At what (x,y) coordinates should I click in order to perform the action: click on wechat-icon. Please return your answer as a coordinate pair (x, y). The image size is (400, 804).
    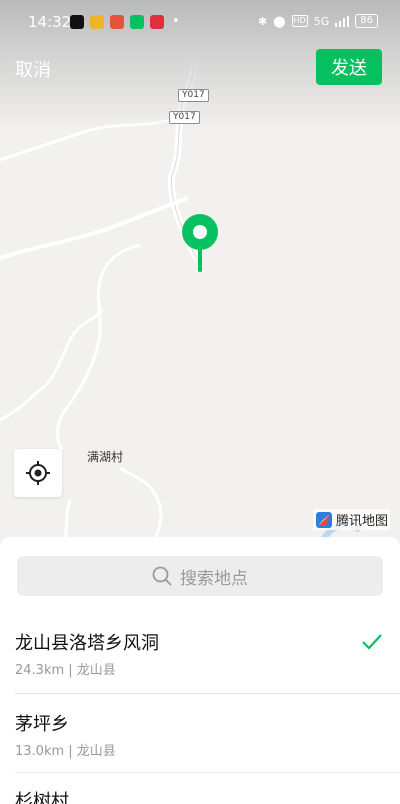
    Looking at the image, I should click on (137, 22).